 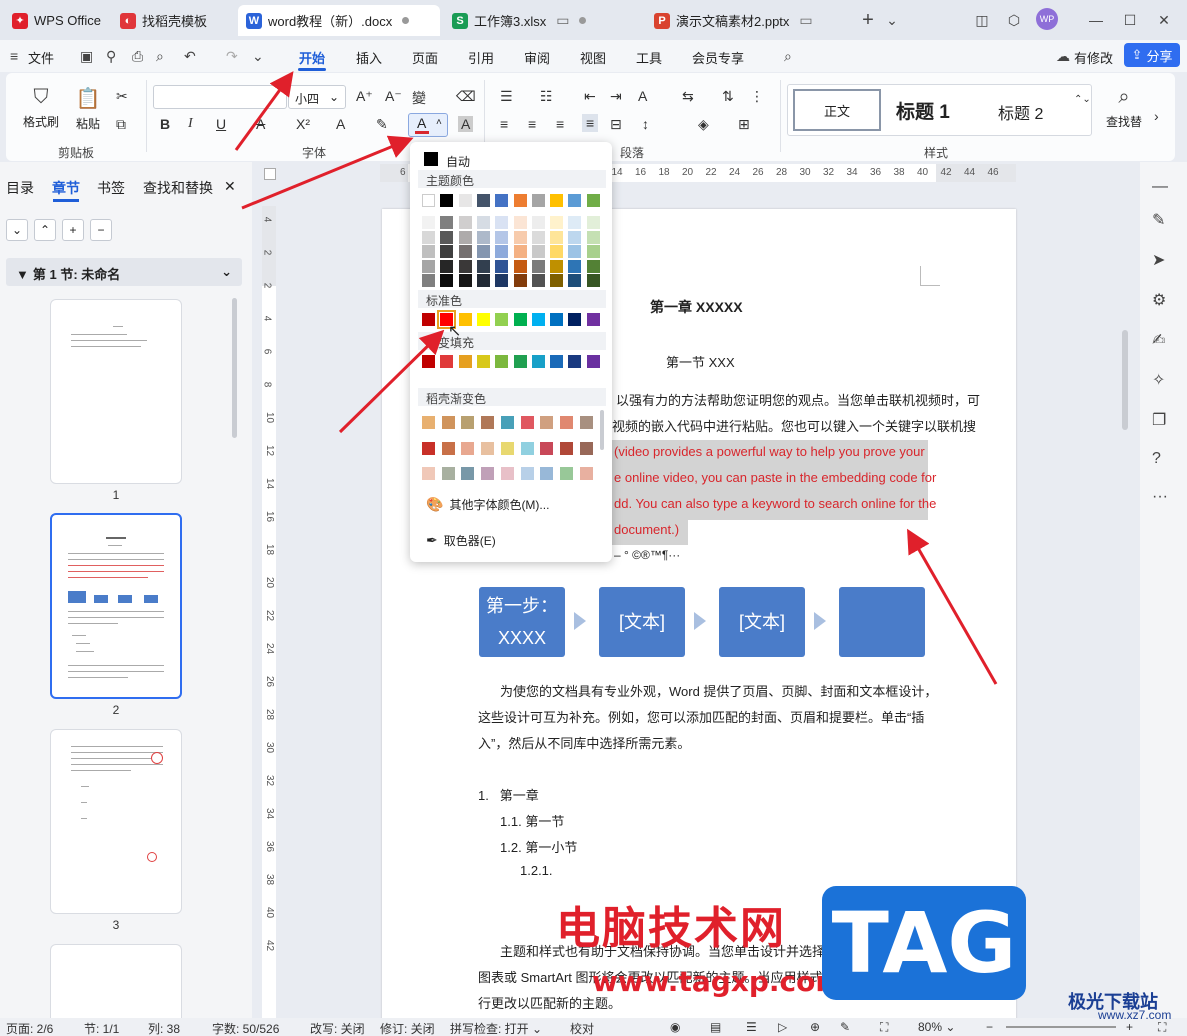 I want to click on watermark-site-url: www.xz7.com, so click(x=1135, y=1015).